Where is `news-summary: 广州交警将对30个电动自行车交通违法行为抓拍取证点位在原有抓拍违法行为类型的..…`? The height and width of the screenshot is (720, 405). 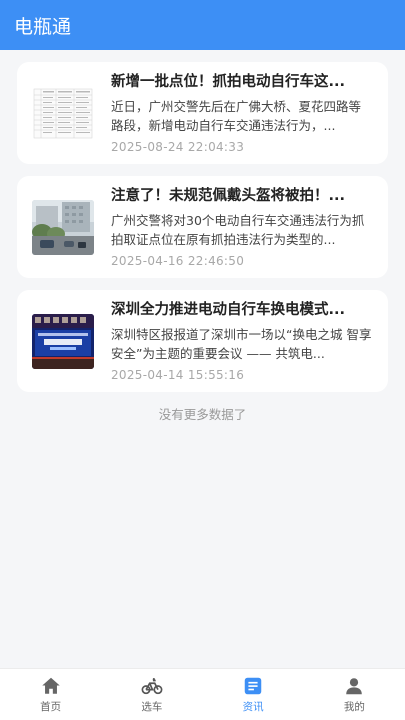 news-summary: 广州交警将对30个电动自行车交通违法行为抓拍取证点位在原有抓拍违法行为类型的..… is located at coordinates (238, 230).